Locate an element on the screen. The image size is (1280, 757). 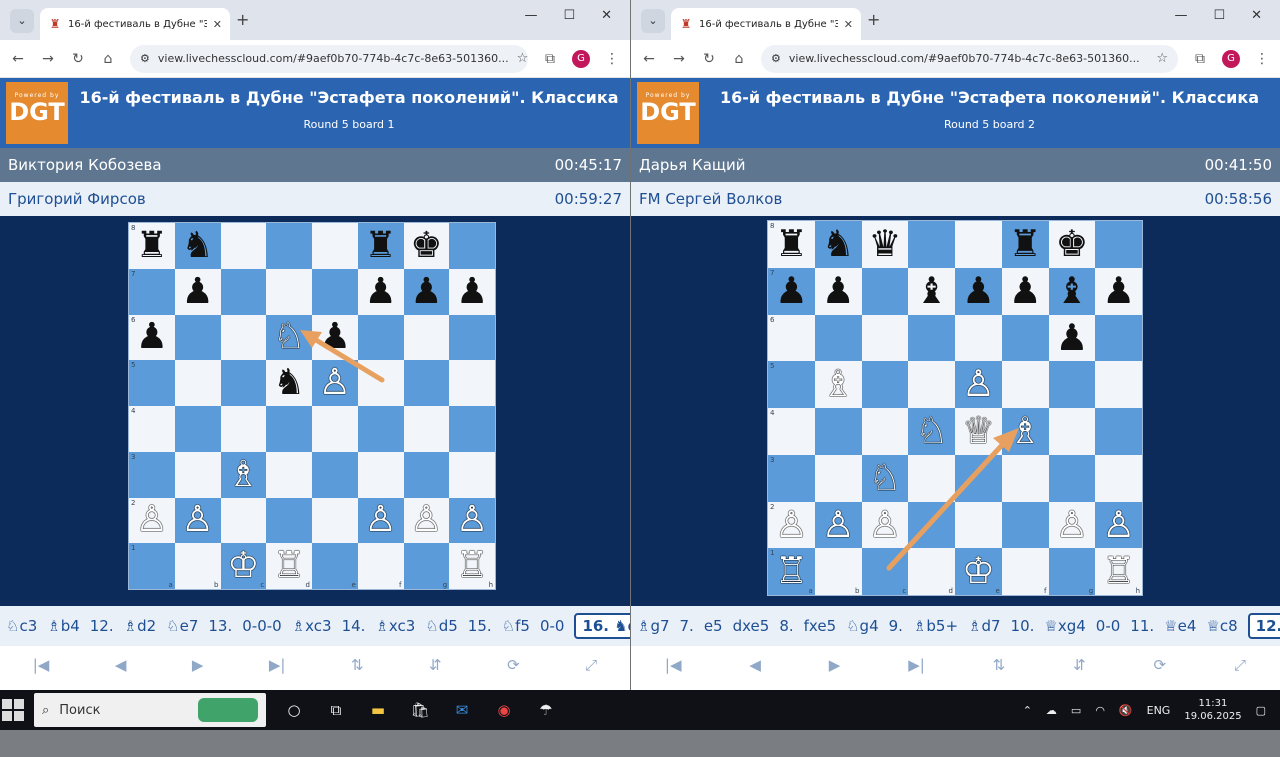
white-king-icon: ♔ is located at coordinates (978, 571).